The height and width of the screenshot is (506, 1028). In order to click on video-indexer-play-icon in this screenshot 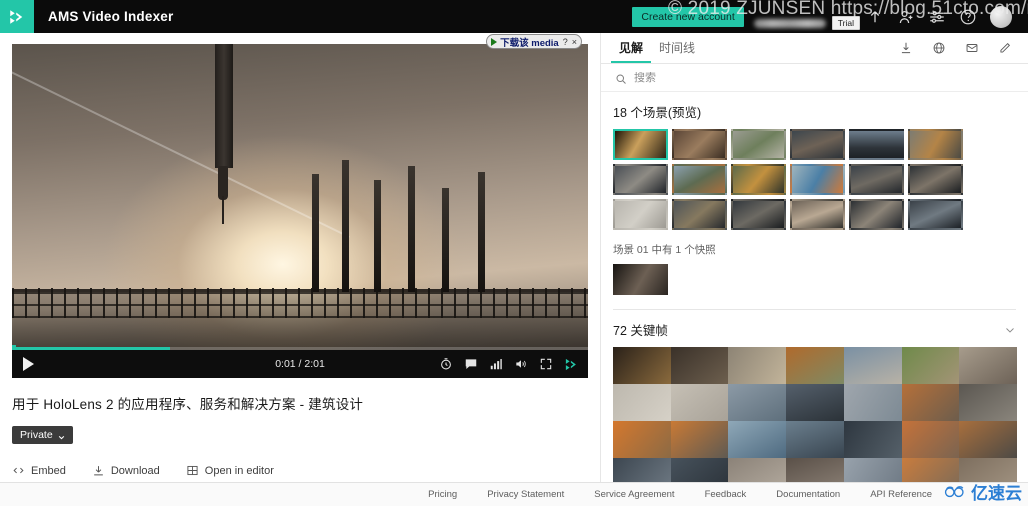, I will do `click(17, 17)`.